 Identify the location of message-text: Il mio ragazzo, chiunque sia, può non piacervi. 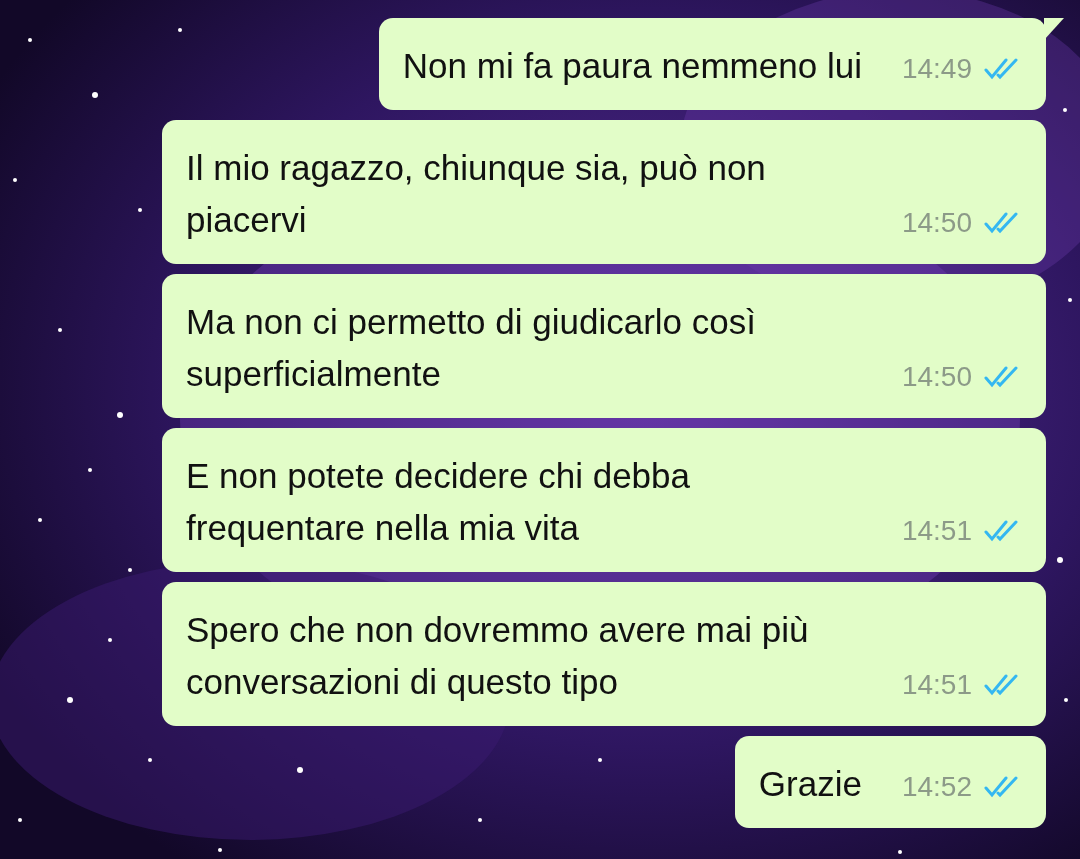
(476, 194).